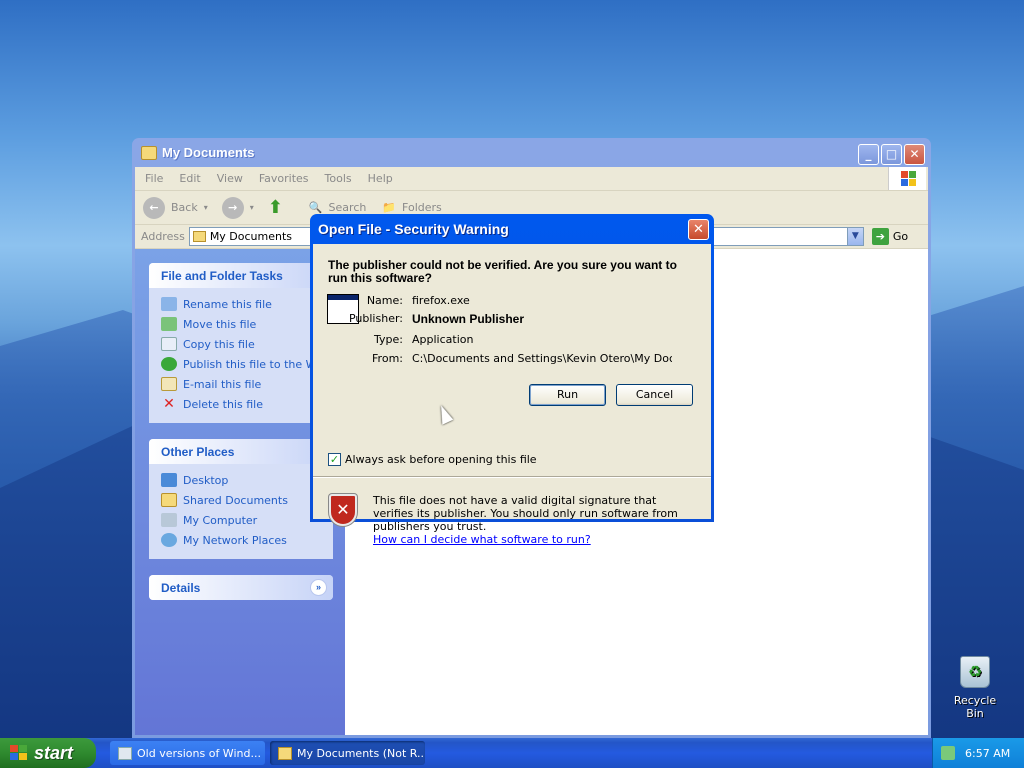 This screenshot has width=1024, height=768. Describe the element at coordinates (890, 236) in the screenshot. I see `go-button: ➔ Go` at that location.